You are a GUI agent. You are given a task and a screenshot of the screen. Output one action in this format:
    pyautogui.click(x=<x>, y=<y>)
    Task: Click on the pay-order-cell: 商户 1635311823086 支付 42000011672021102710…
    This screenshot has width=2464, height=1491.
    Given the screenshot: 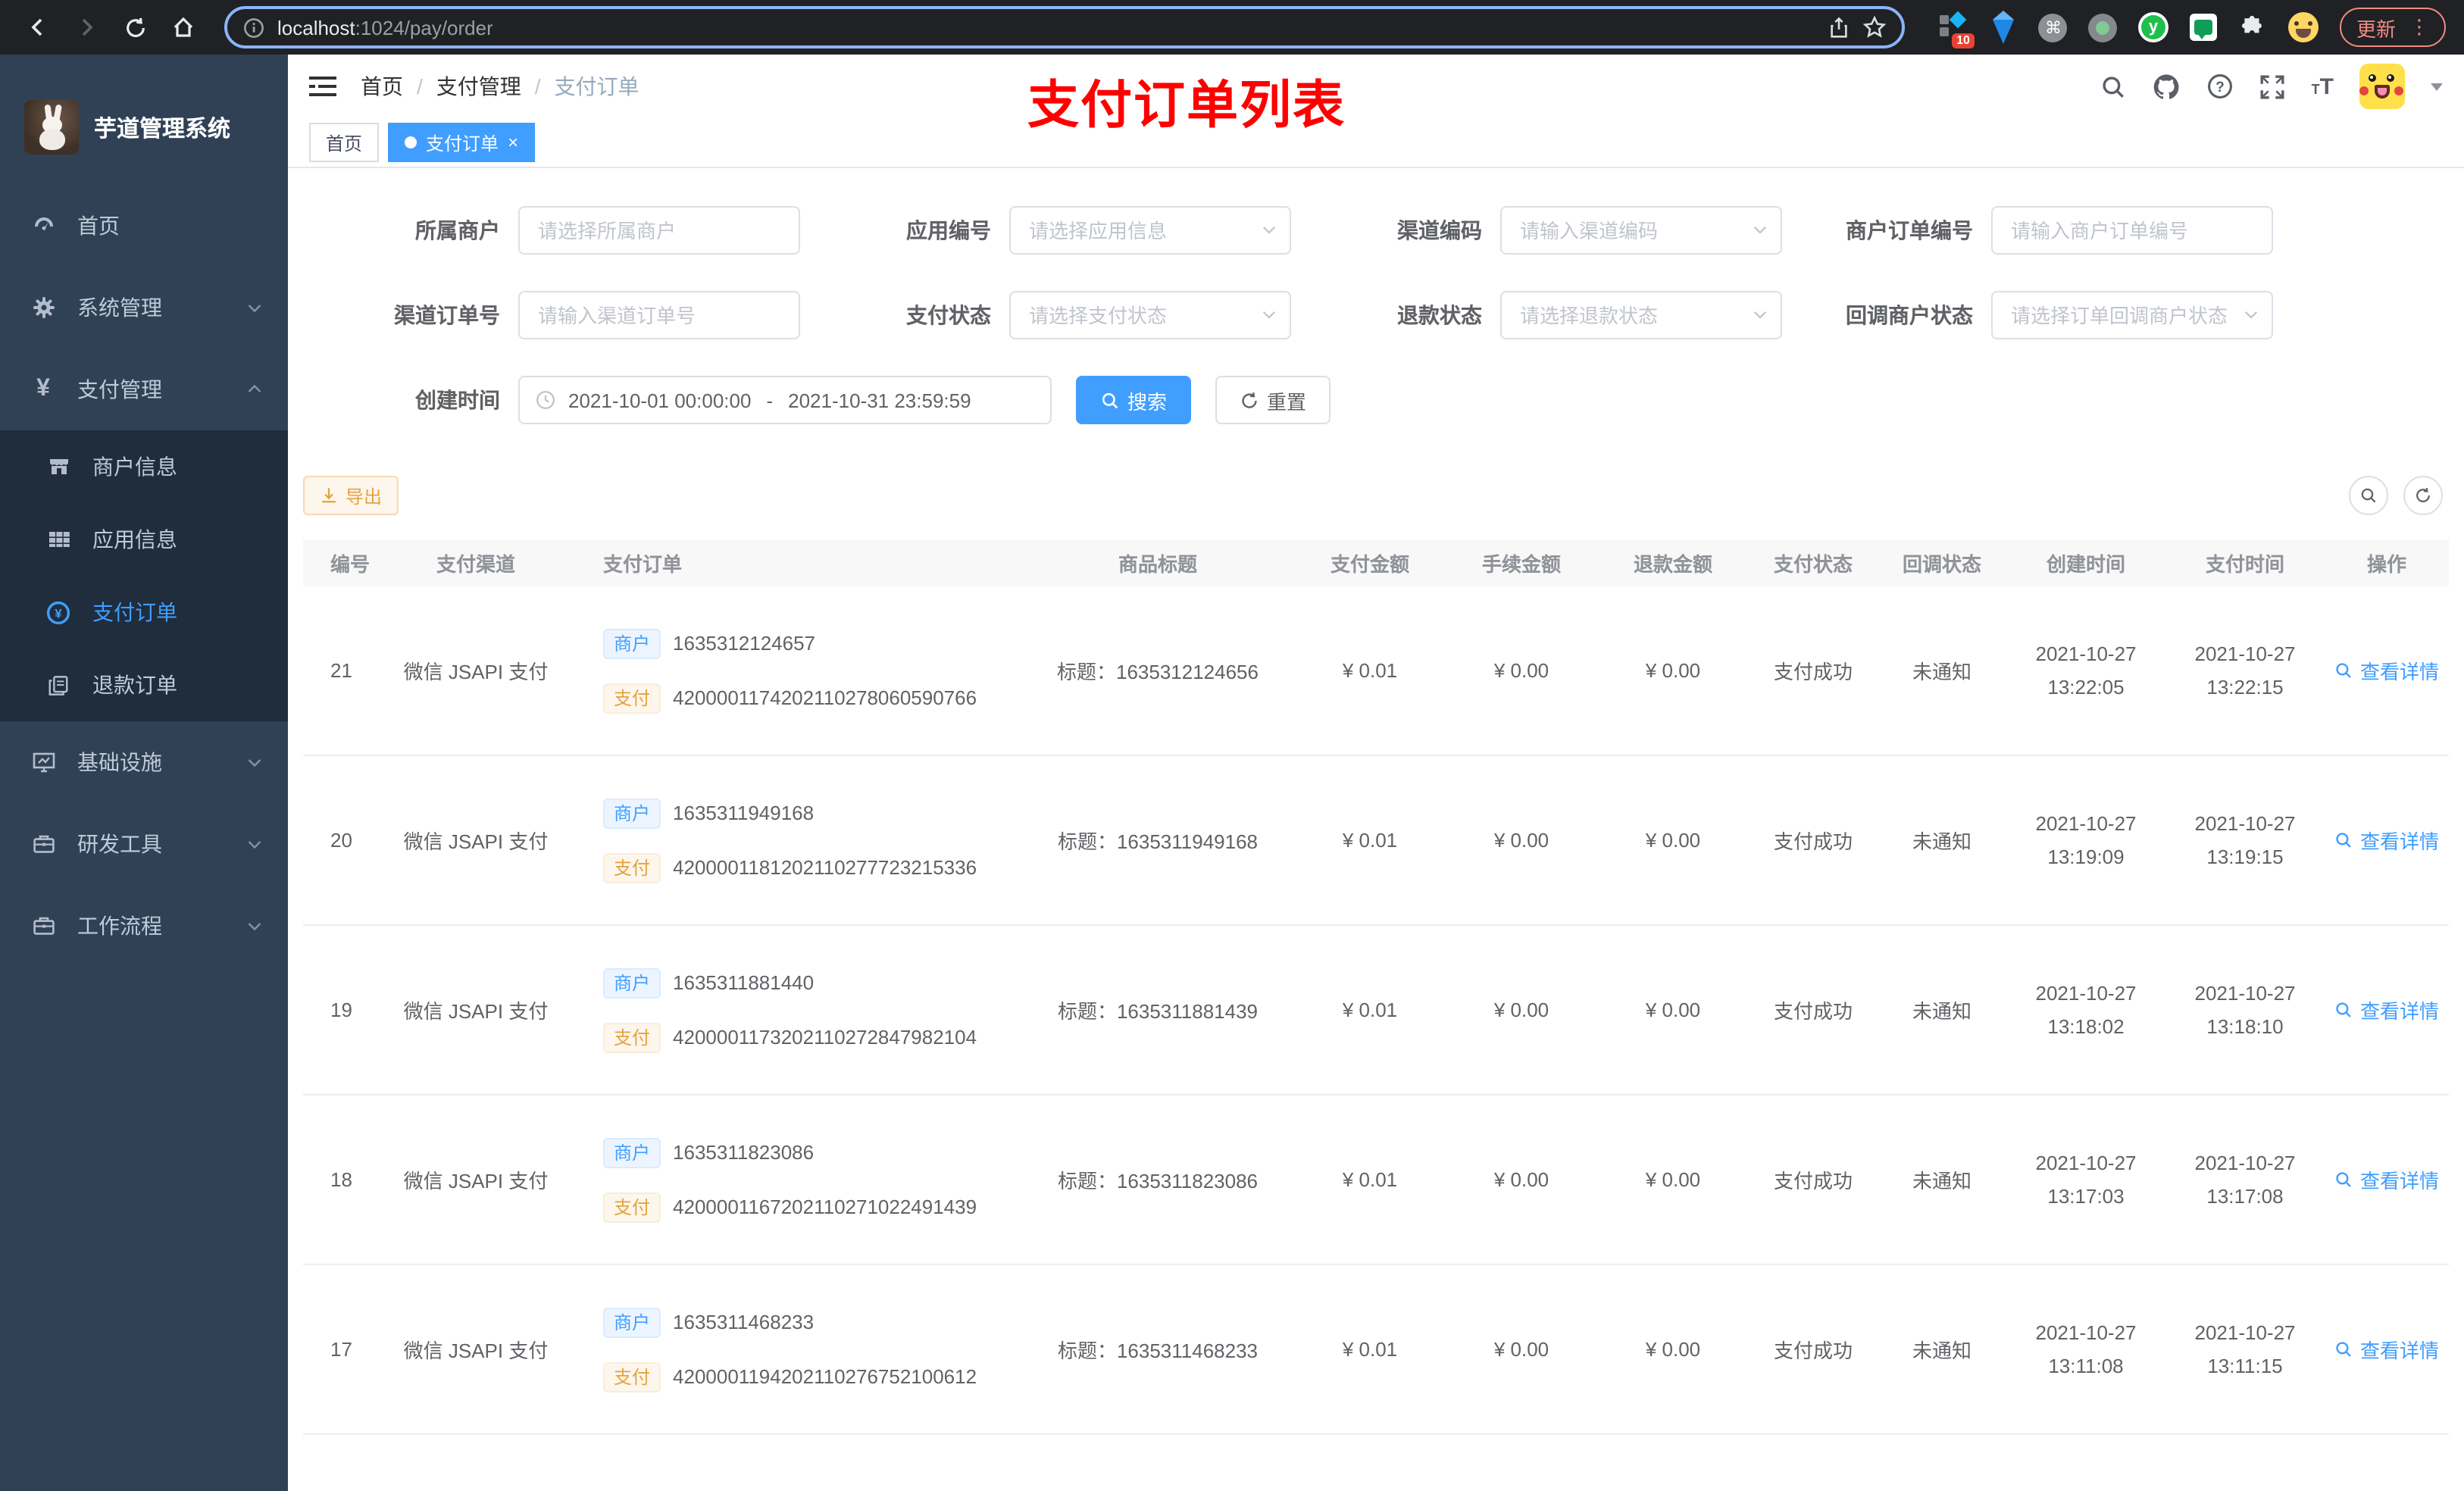 What is the action you would take?
    pyautogui.click(x=801, y=1180)
    